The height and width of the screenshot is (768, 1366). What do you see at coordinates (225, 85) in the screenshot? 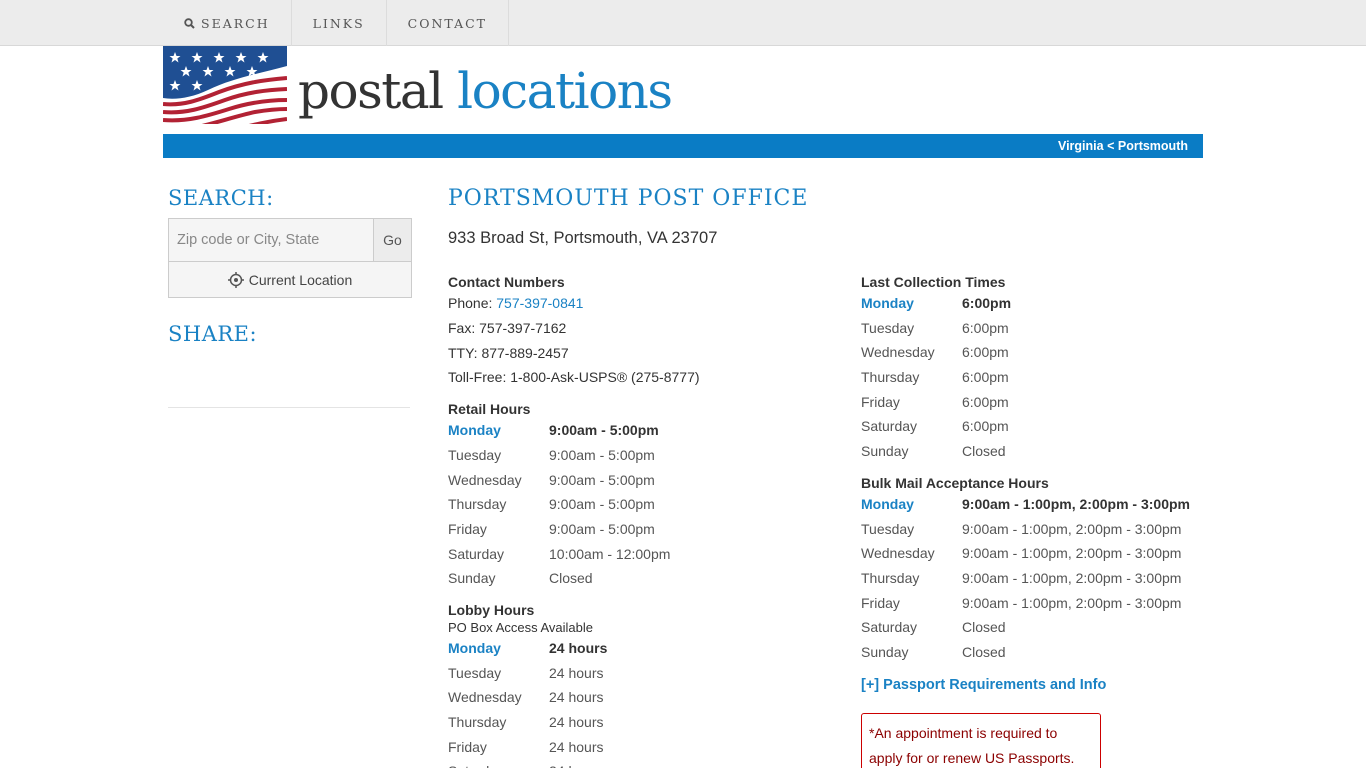
I see `flag-logo` at bounding box center [225, 85].